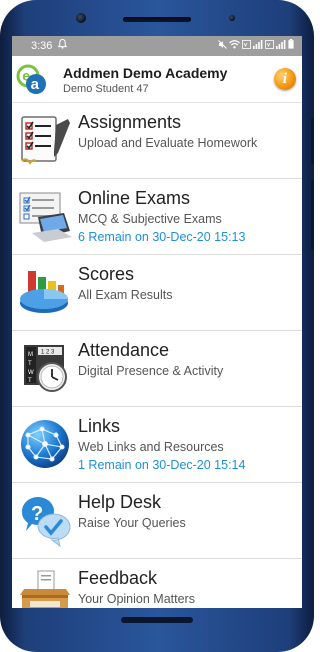  Describe the element at coordinates (35, 84) in the screenshot. I see `svg-text: a` at that location.